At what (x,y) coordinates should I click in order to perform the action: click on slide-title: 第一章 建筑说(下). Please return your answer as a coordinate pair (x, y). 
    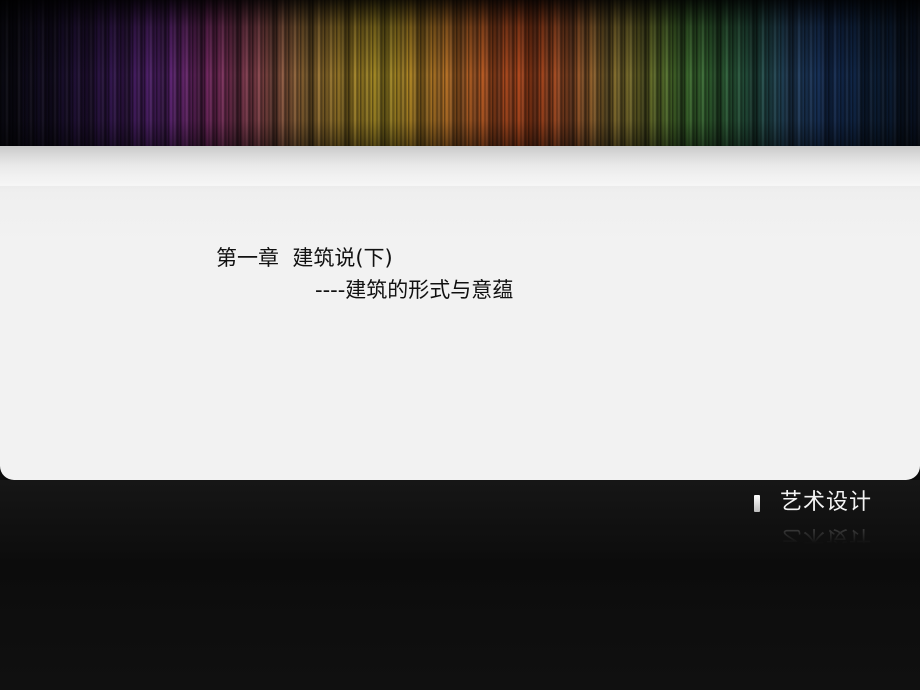
    Looking at the image, I should click on (304, 258).